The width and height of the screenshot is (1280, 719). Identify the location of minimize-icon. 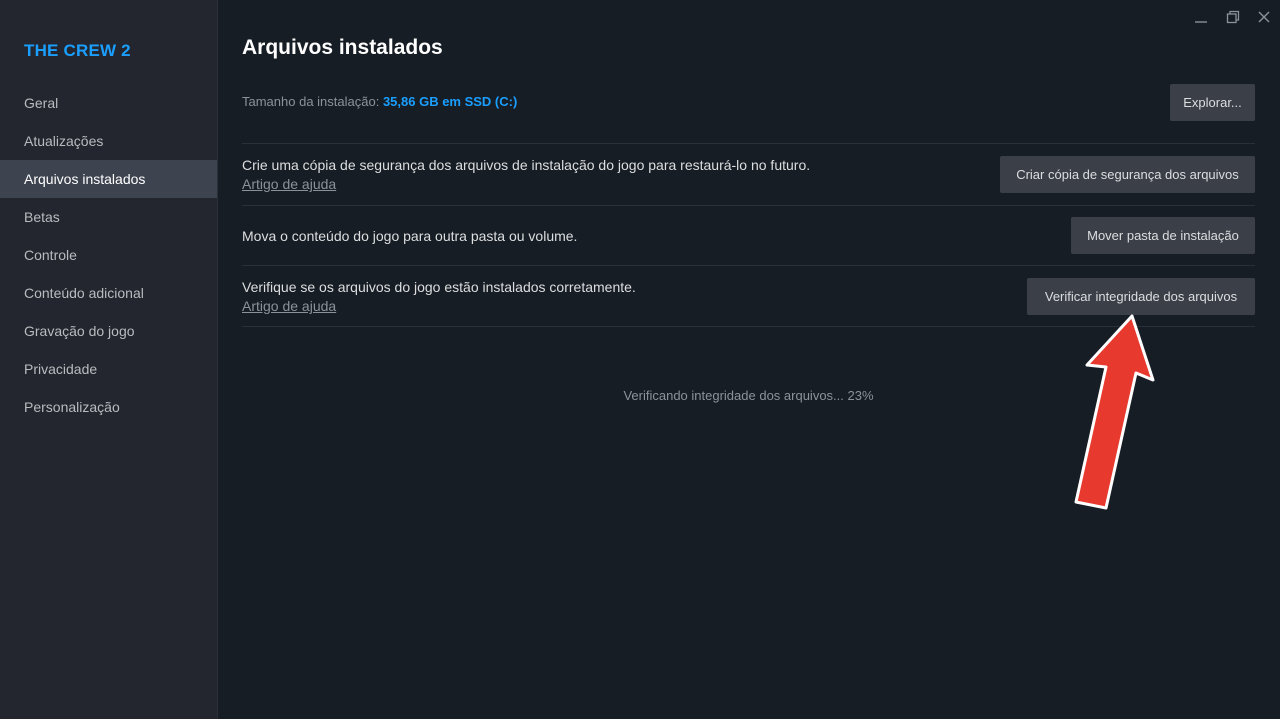
(1201, 17).